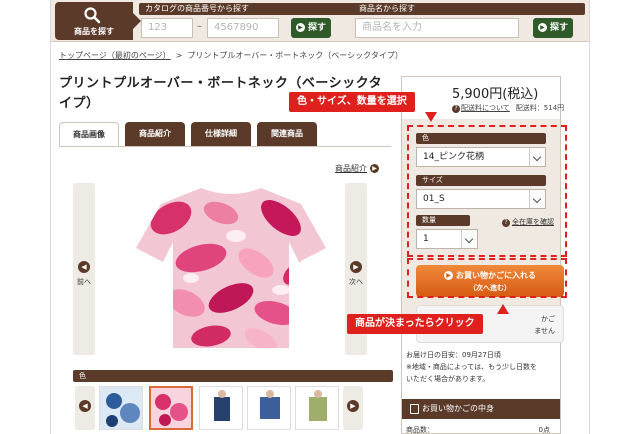 This screenshot has width=640, height=434. What do you see at coordinates (363, 107) in the screenshot?
I see `select-options-callout: 色・サイズ、数量を選択` at bounding box center [363, 107].